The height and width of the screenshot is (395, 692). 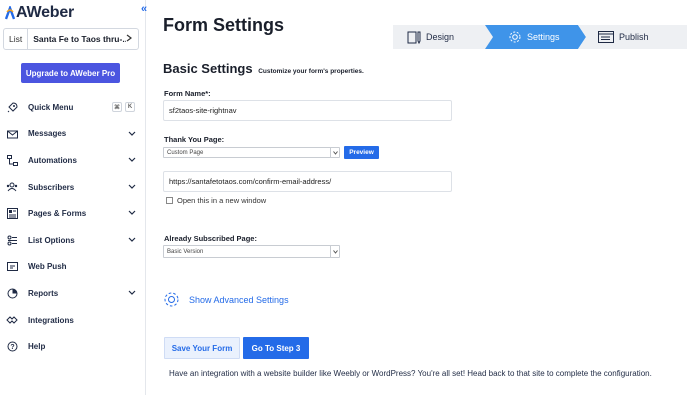 I want to click on open-new-window-label: Open this in a new window, so click(x=222, y=200).